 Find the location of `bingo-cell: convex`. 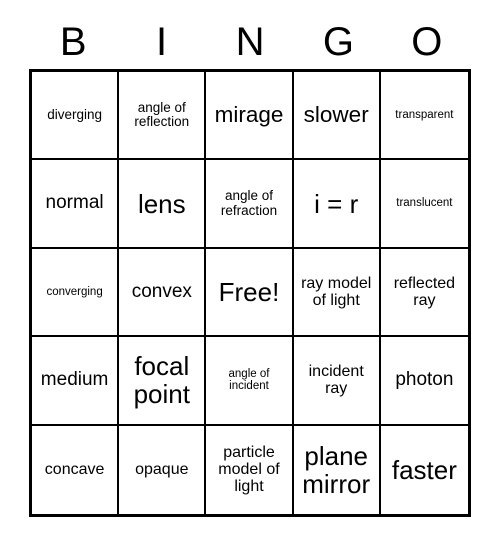

bingo-cell: convex is located at coordinates (163, 293).